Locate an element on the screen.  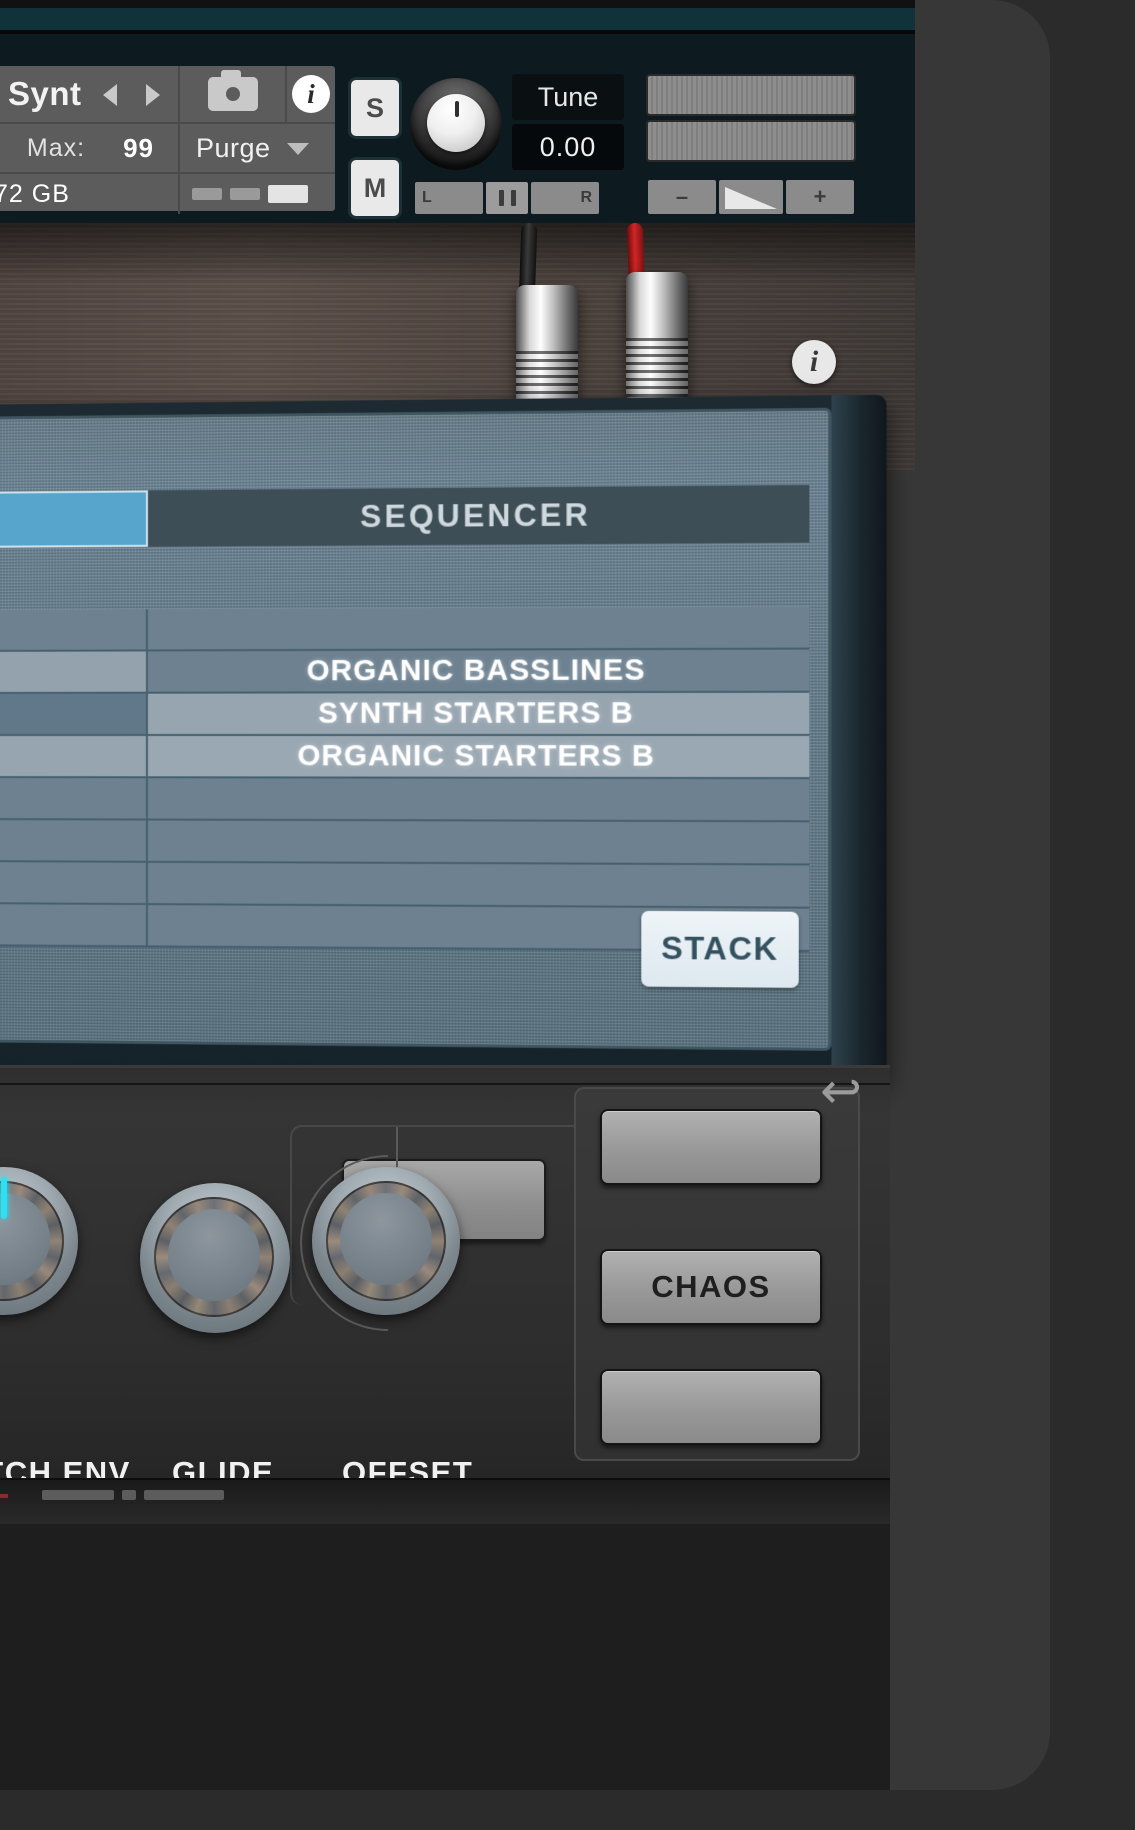
status-strip is located at coordinates (445, 1502).